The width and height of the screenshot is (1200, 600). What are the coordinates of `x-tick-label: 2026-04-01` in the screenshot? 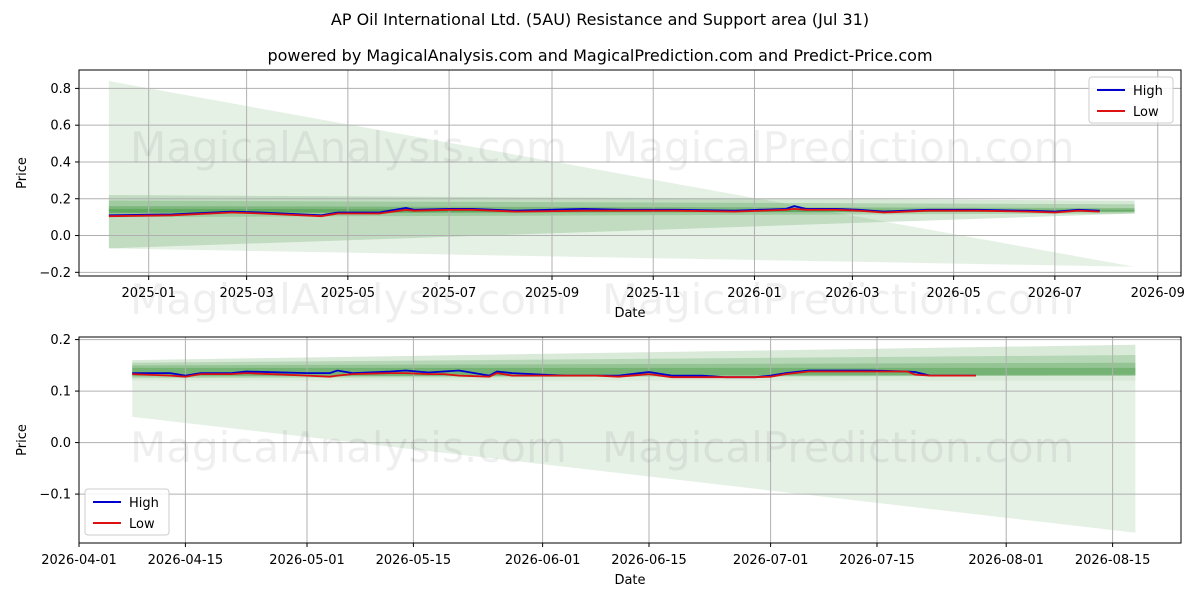 It's located at (79, 560).